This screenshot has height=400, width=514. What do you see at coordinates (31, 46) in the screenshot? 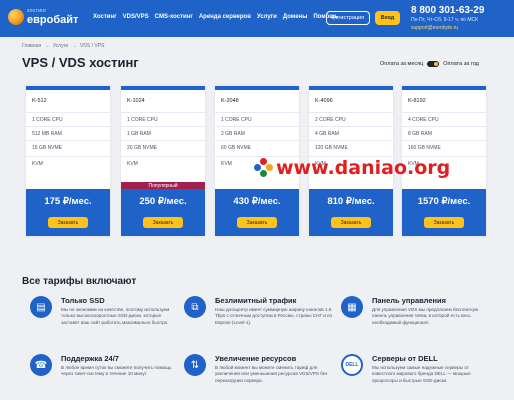
I see `breadcrumb-home: Главная` at bounding box center [31, 46].